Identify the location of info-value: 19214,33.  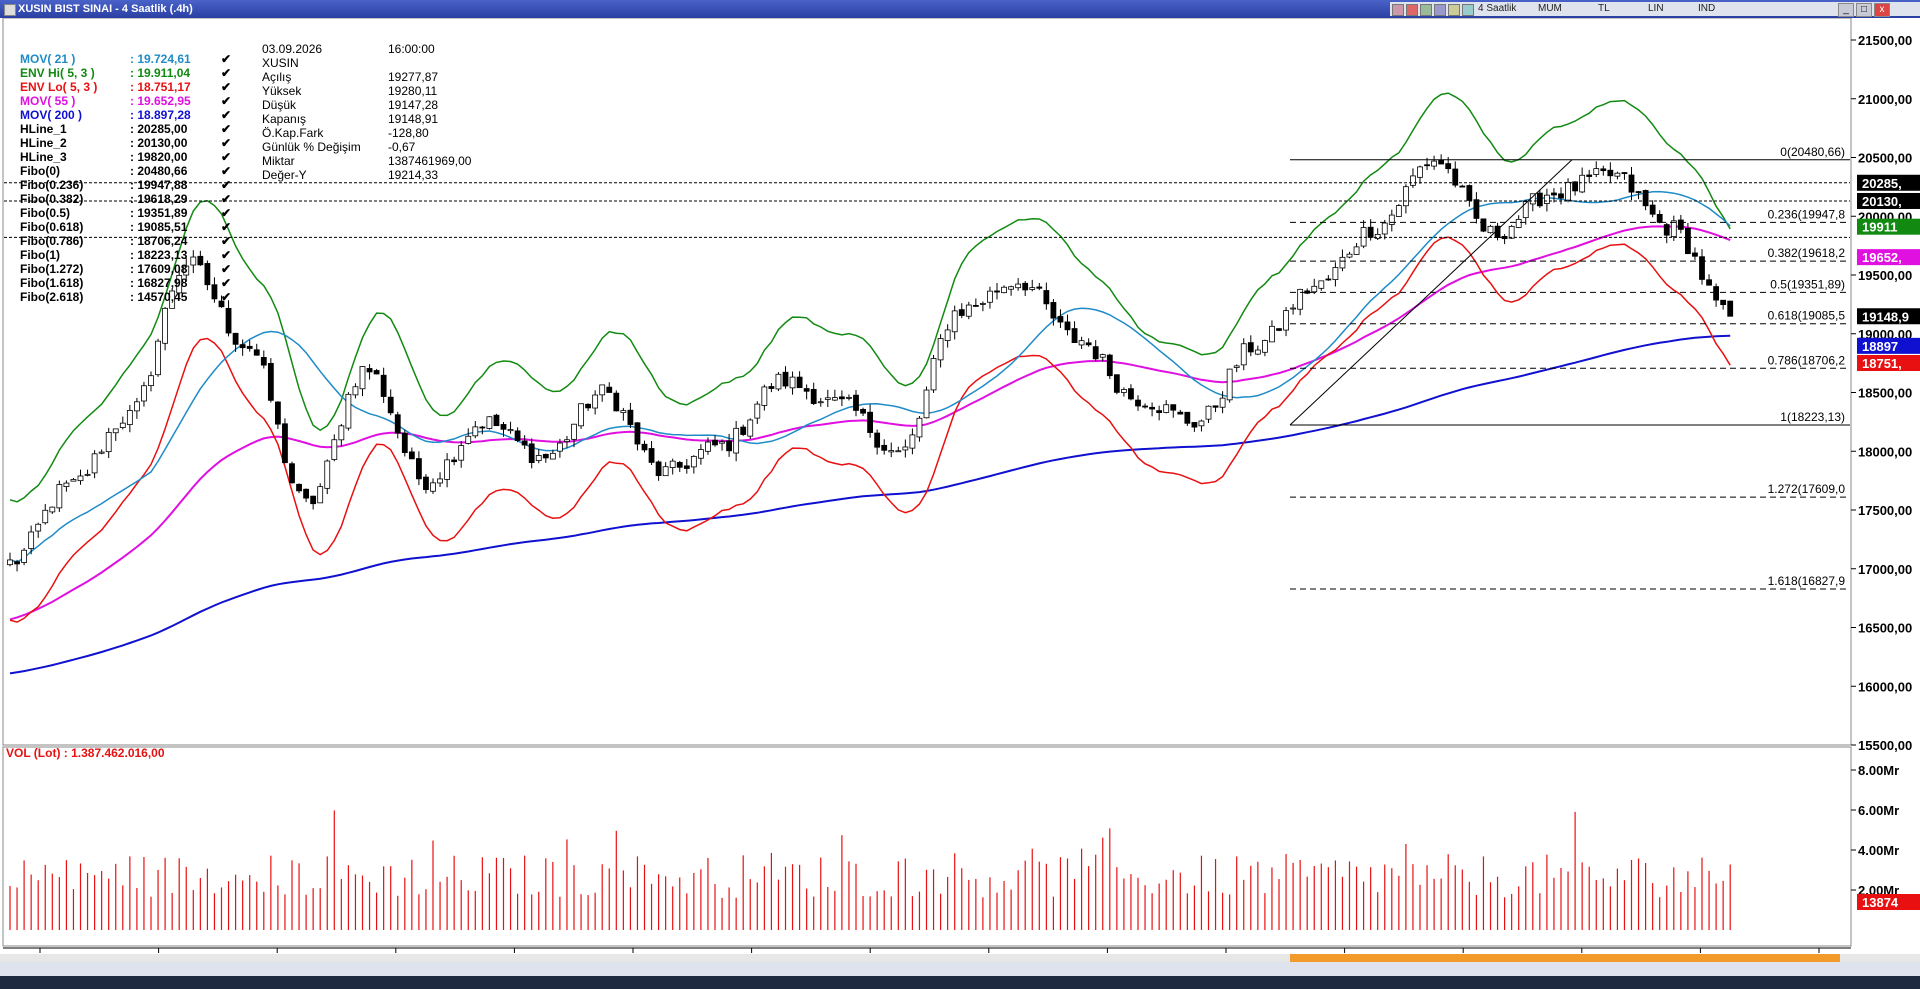
(413, 175).